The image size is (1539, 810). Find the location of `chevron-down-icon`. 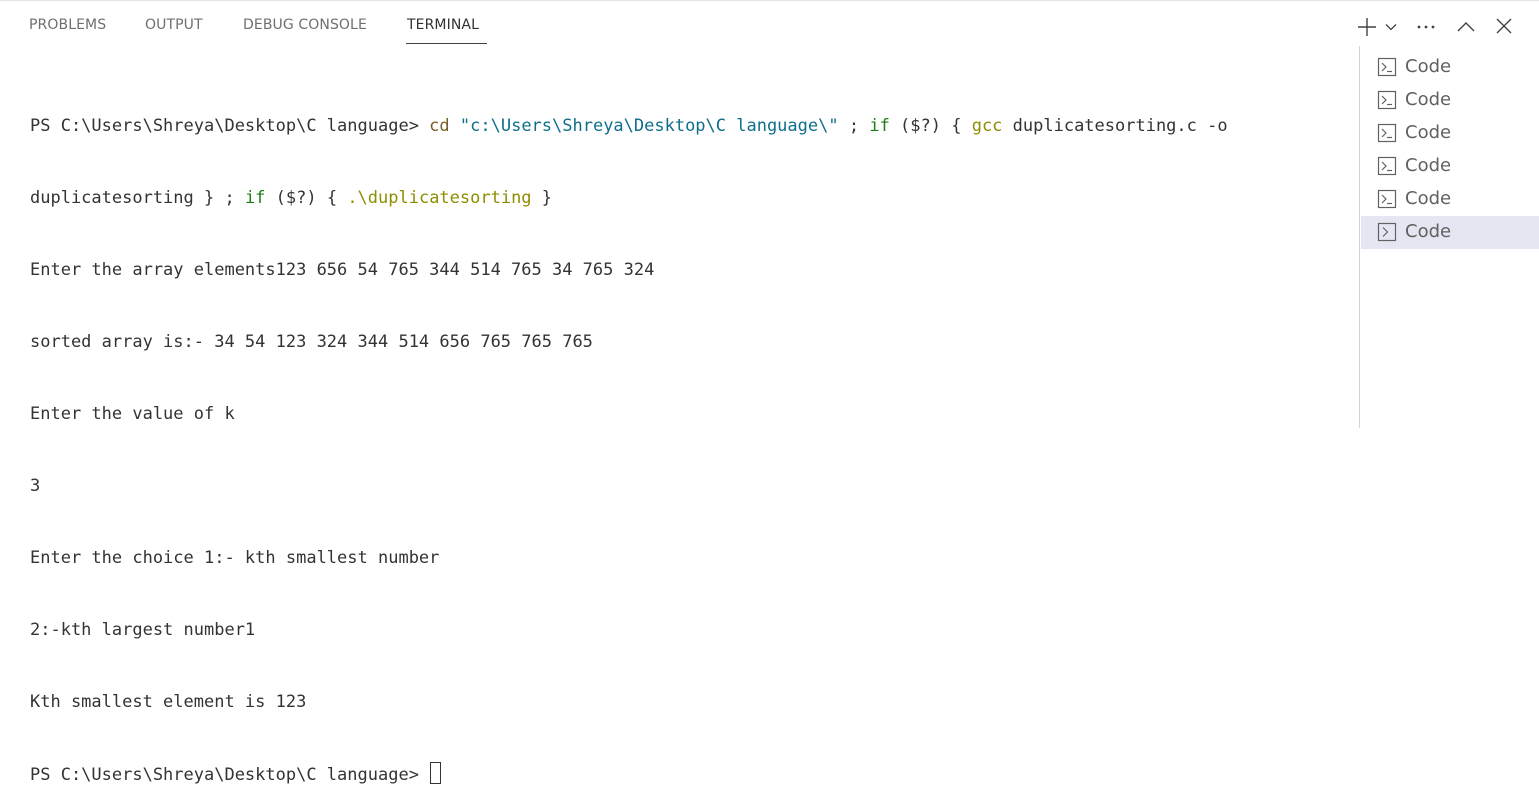

chevron-down-icon is located at coordinates (1391, 27).